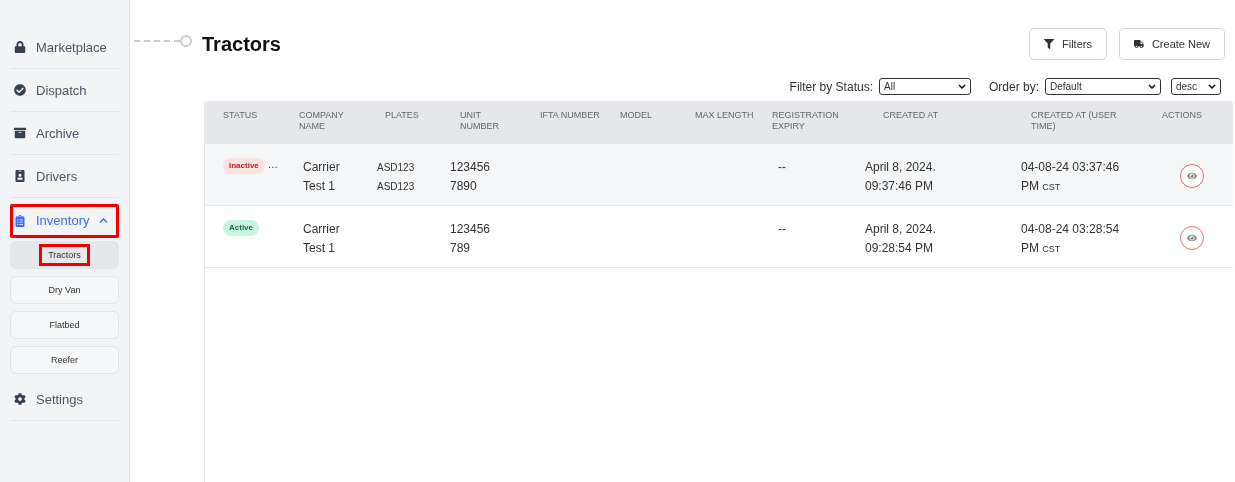 This screenshot has height=482, width=1235. I want to click on status-badge: Active, so click(241, 228).